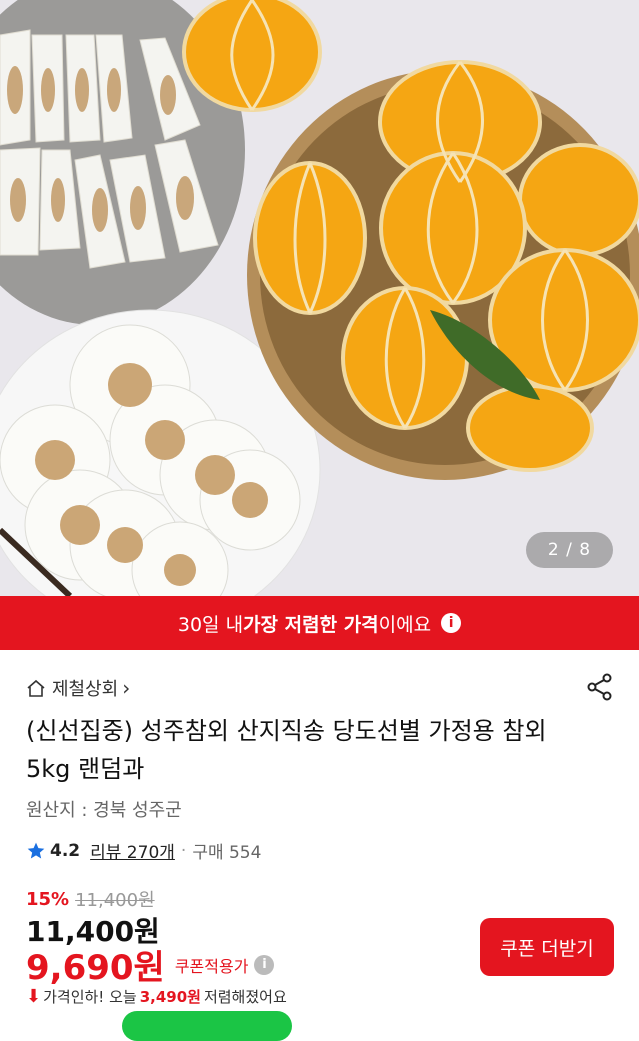 The height and width of the screenshot is (1041, 639). Describe the element at coordinates (227, 853) in the screenshot. I see `purchase-count: 구매 554` at that location.